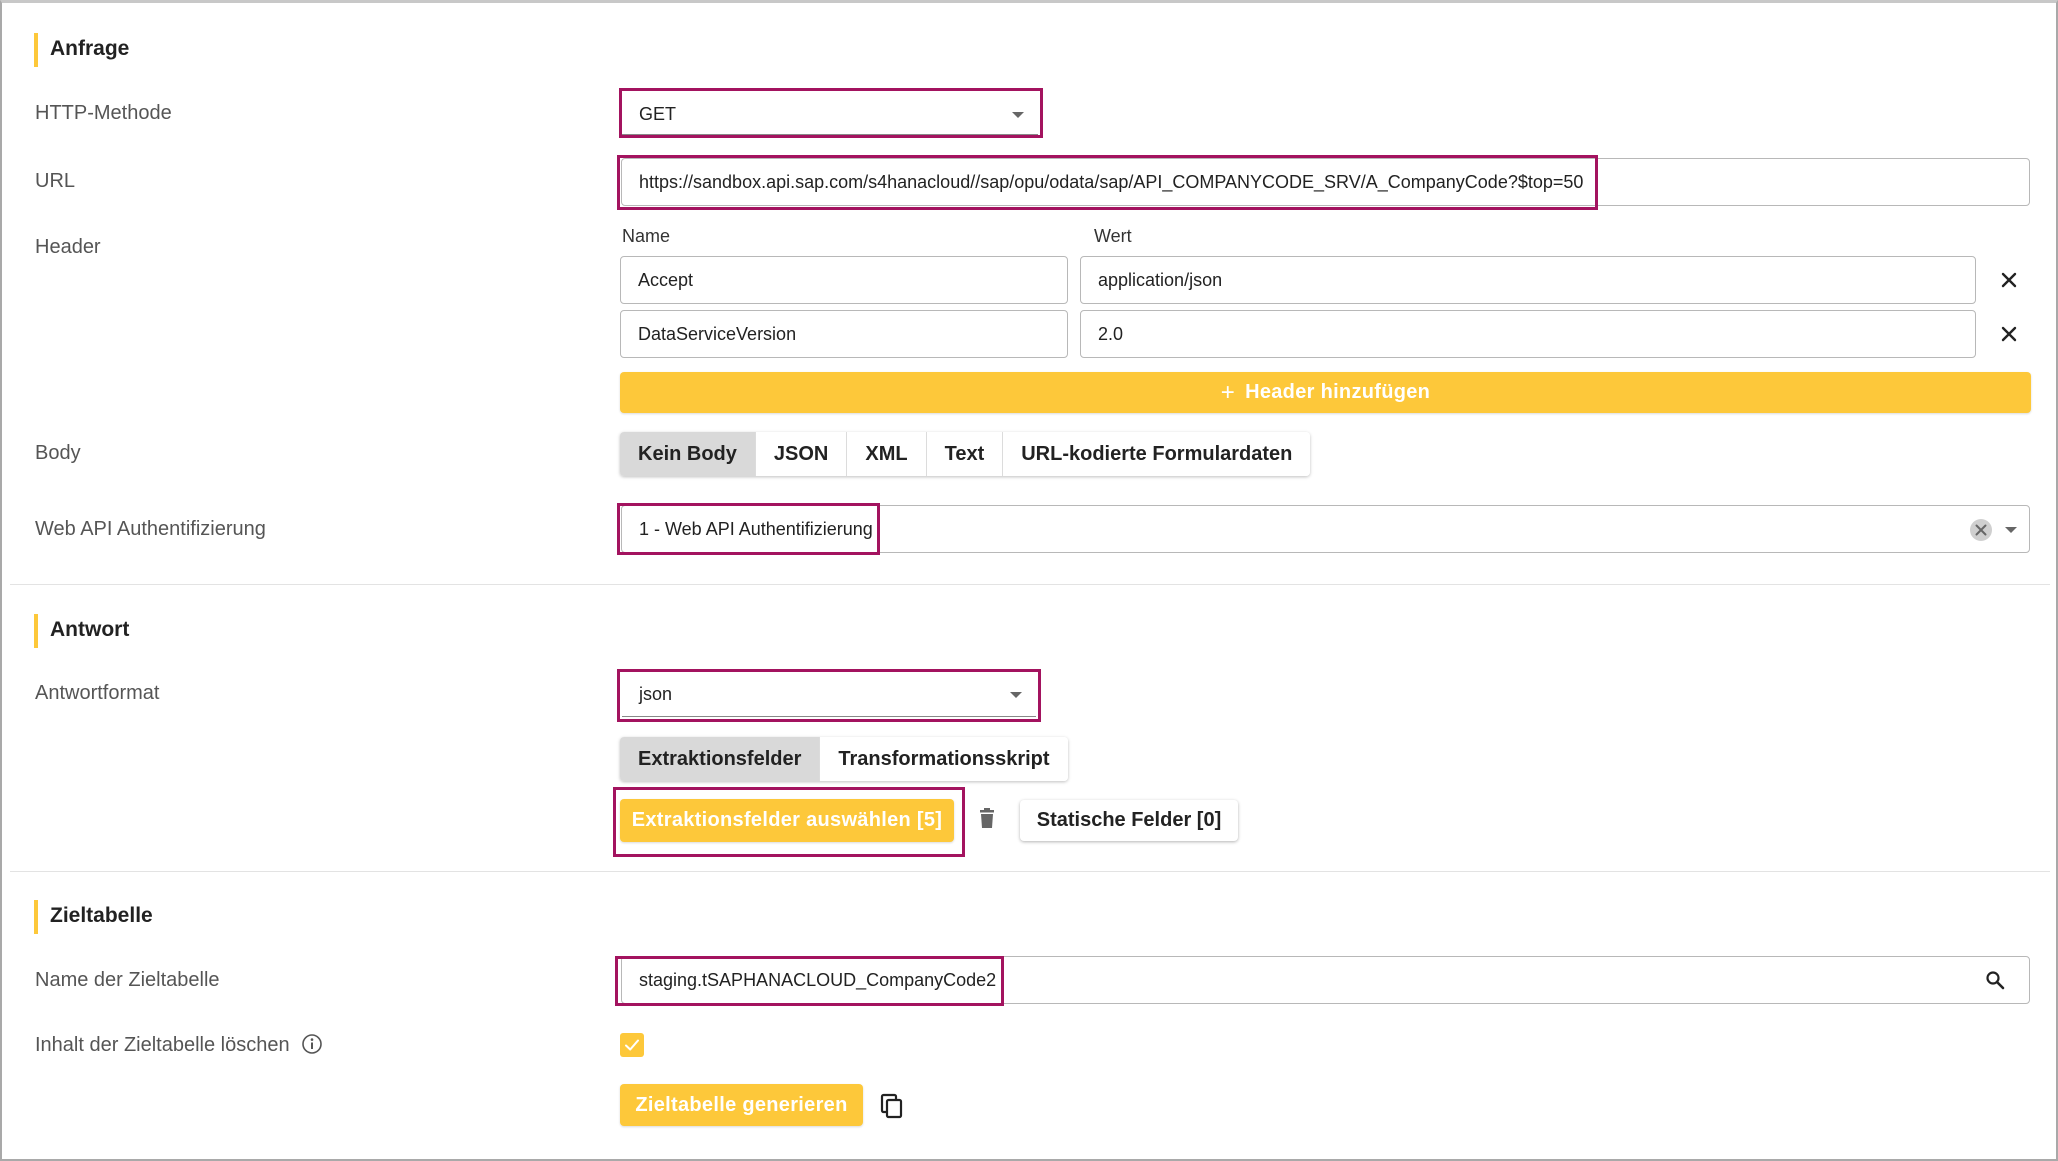  What do you see at coordinates (127, 980) in the screenshot?
I see `target-table-name-label: Name der Zieltabelle` at bounding box center [127, 980].